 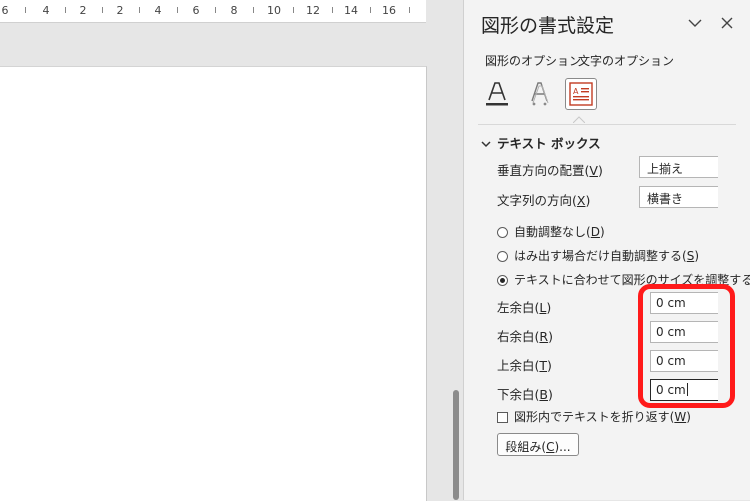 I want to click on vertical-align-select: 上揃え, so click(x=678, y=167).